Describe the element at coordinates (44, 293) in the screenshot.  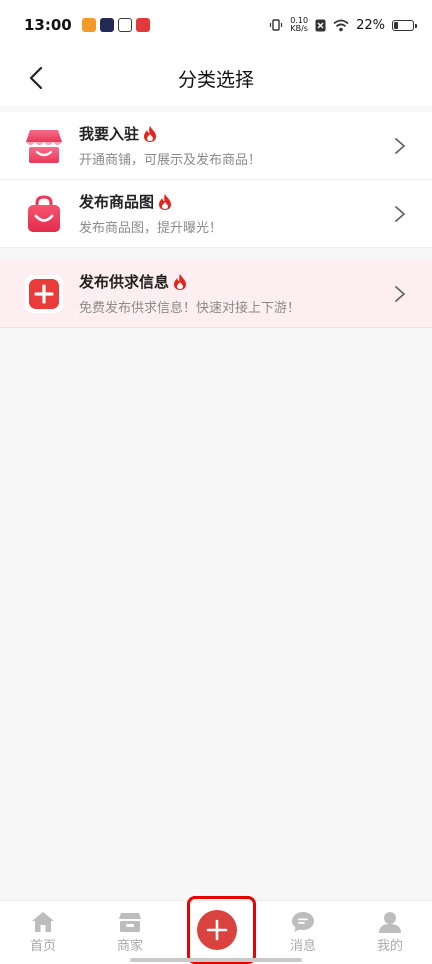
I see `plus-square-icon` at that location.